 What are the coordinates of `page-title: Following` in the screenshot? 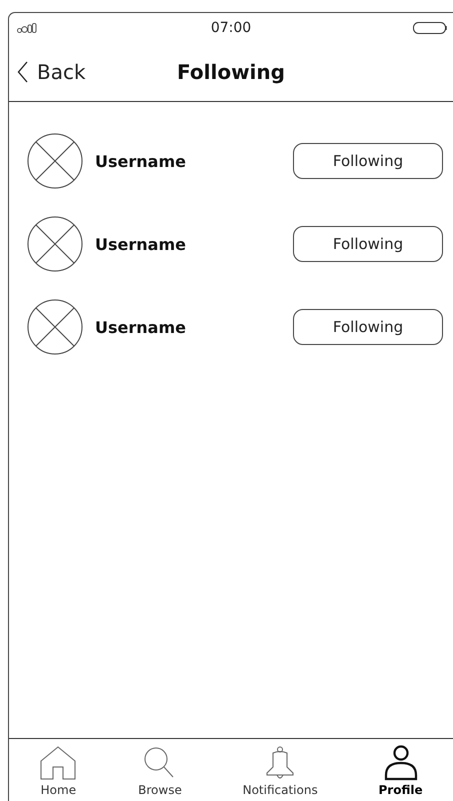 It's located at (231, 72).